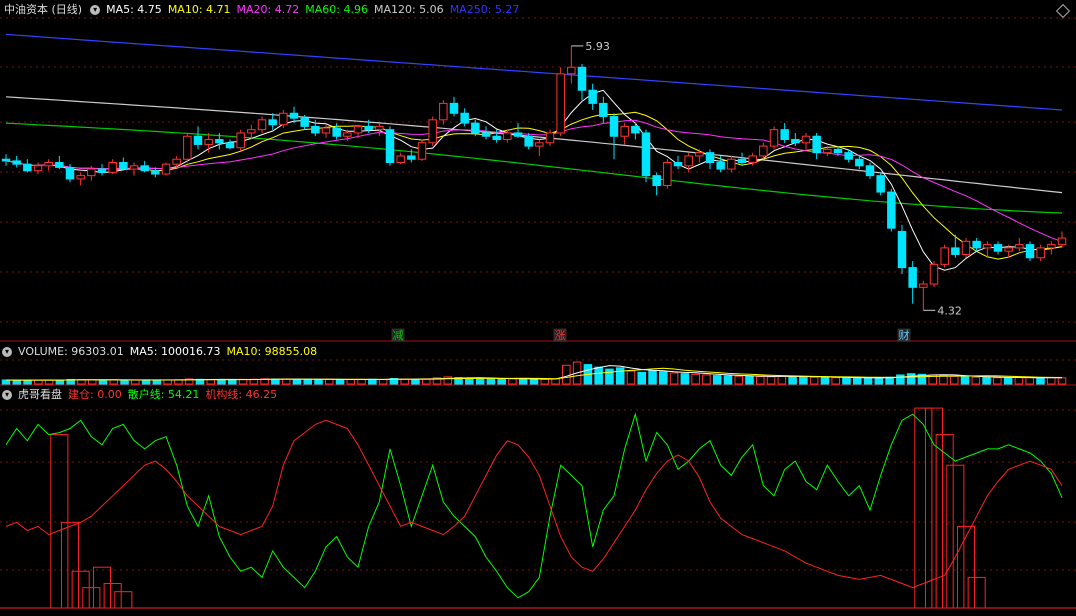 This screenshot has width=1076, height=616. Describe the element at coordinates (272, 351) in the screenshot. I see `volume-ma10: MA10: 98855.08` at that location.